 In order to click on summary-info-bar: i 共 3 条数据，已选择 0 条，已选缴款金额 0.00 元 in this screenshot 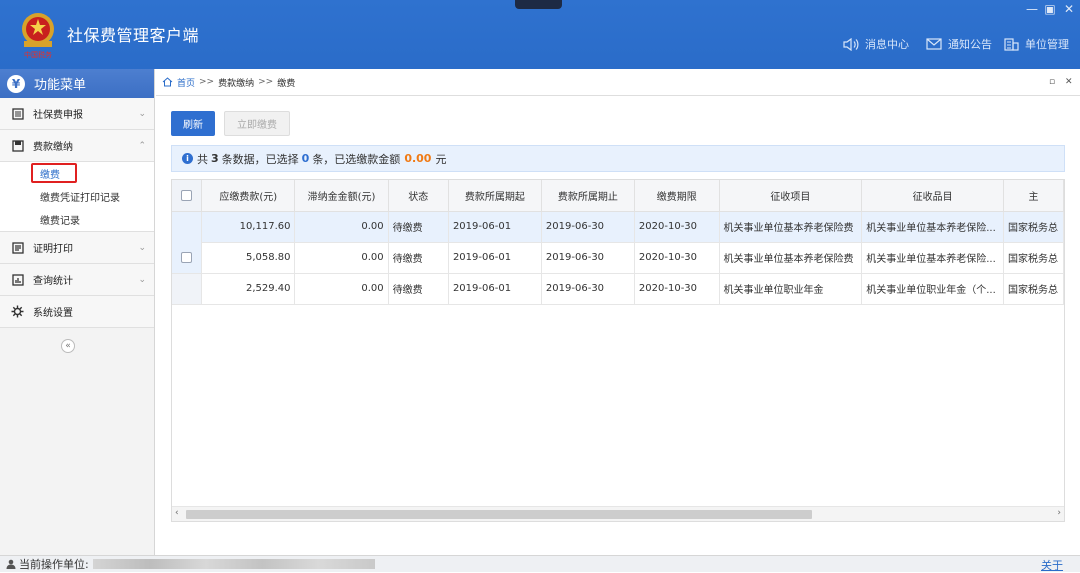, I will do `click(618, 158)`.